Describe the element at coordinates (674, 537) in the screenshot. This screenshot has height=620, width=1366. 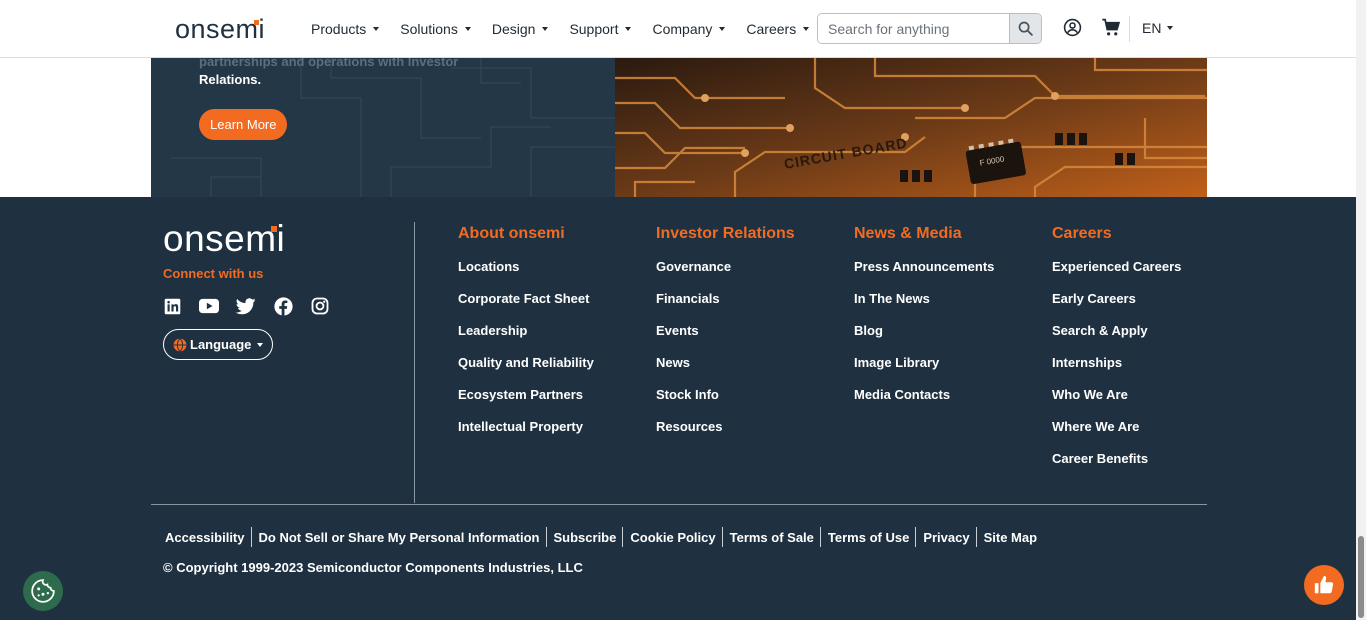
I see `legal-link-cookie-policy: Cookie Policy` at that location.